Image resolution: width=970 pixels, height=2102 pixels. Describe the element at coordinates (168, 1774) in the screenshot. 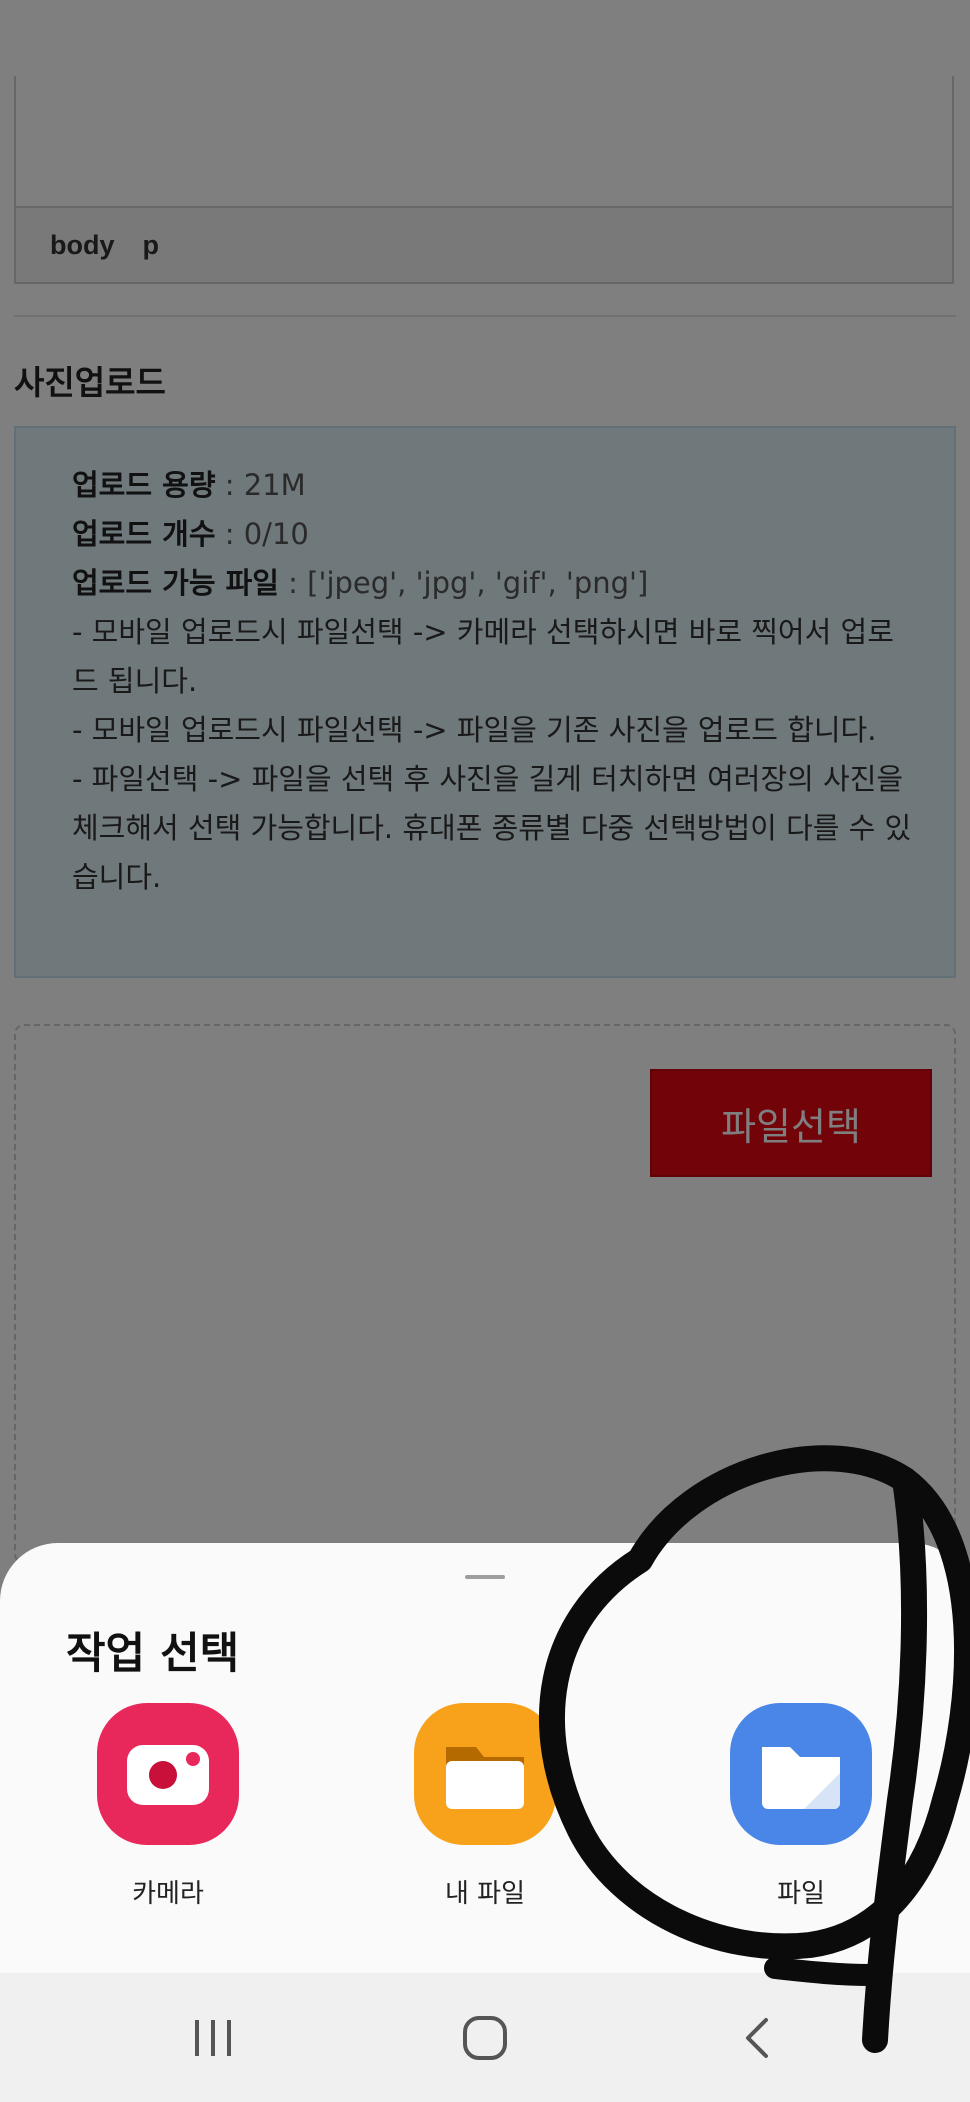

I see `camera-icon` at that location.